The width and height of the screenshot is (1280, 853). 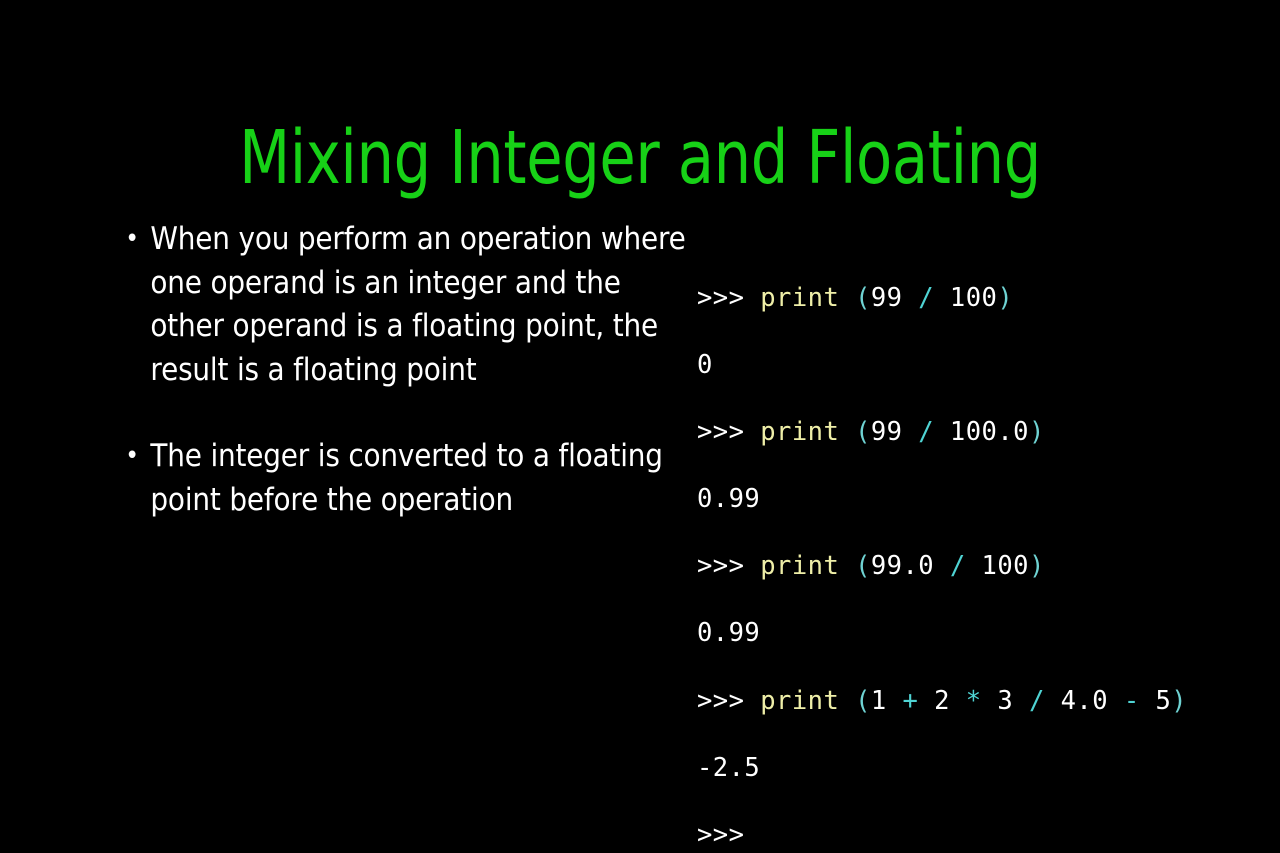 What do you see at coordinates (902, 566) in the screenshot?
I see `console-token-num: 99.0` at bounding box center [902, 566].